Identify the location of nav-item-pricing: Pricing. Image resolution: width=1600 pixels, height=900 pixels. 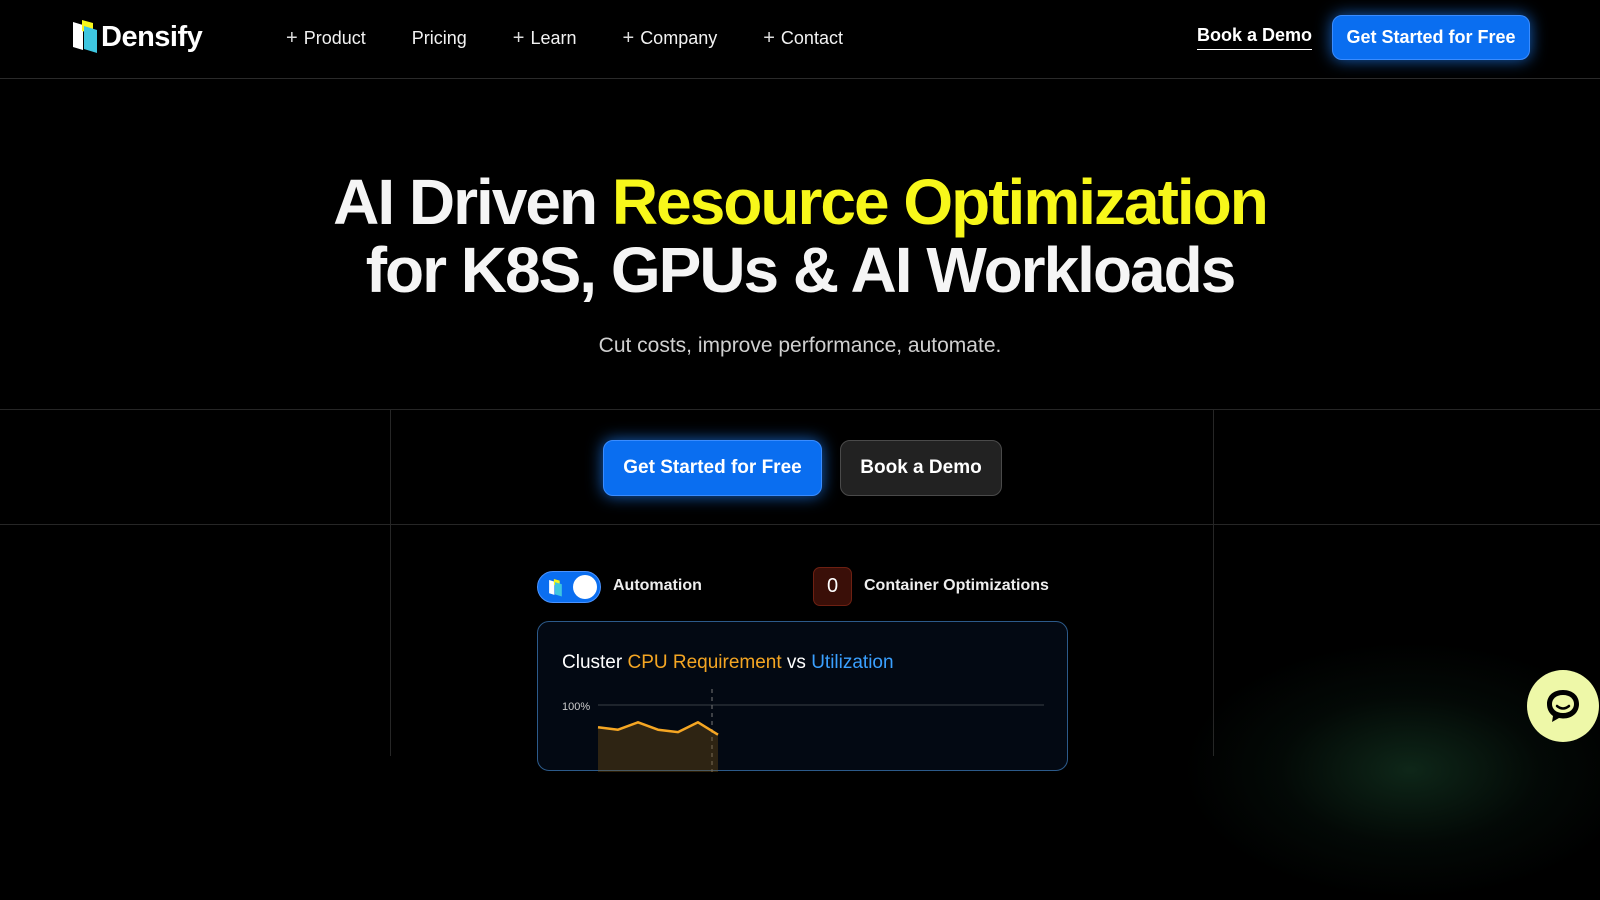
(439, 38).